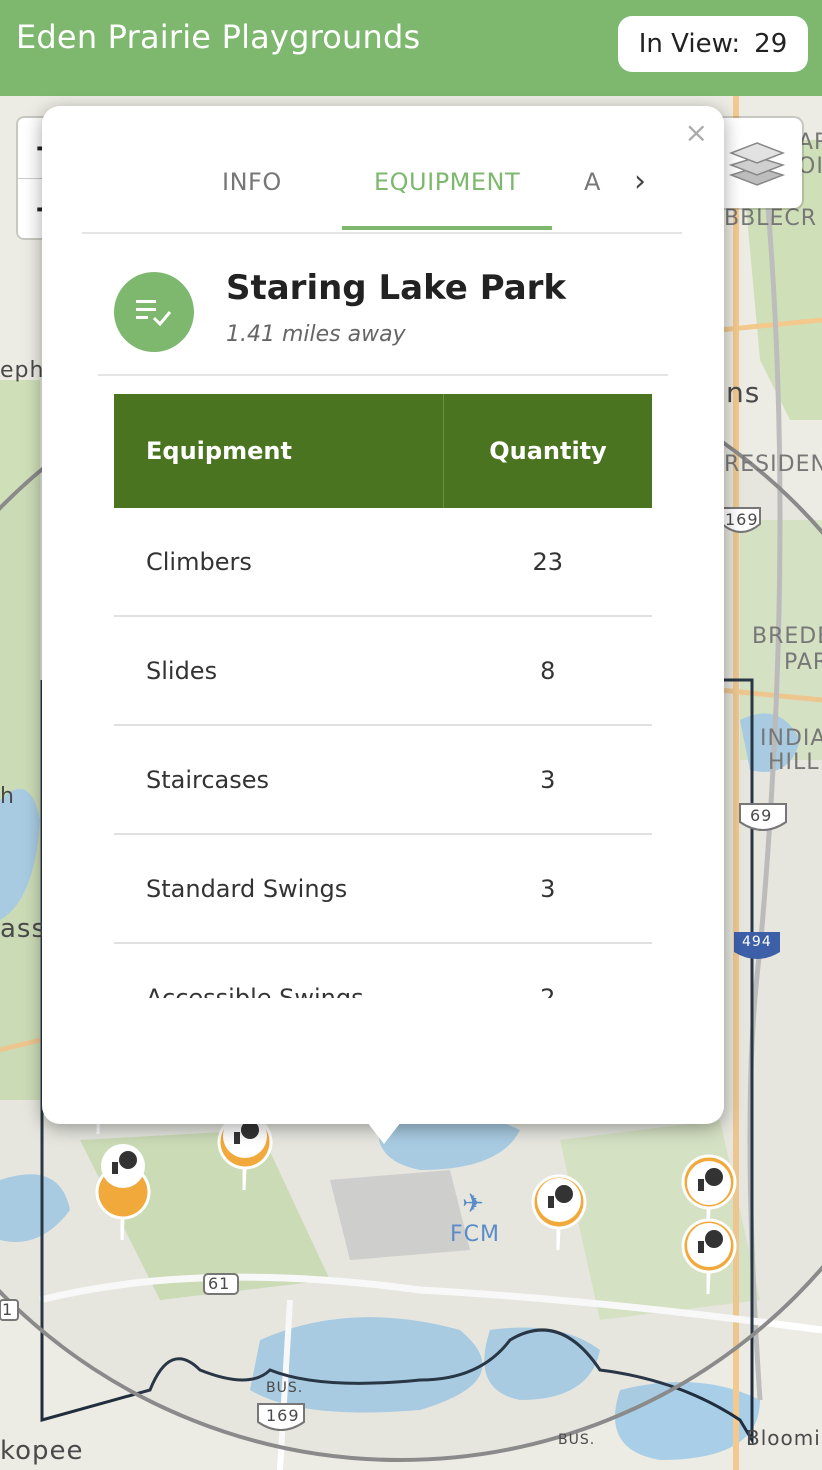 This screenshot has width=822, height=1470. What do you see at coordinates (791, 738) in the screenshot?
I see `map-label: INDIA` at bounding box center [791, 738].